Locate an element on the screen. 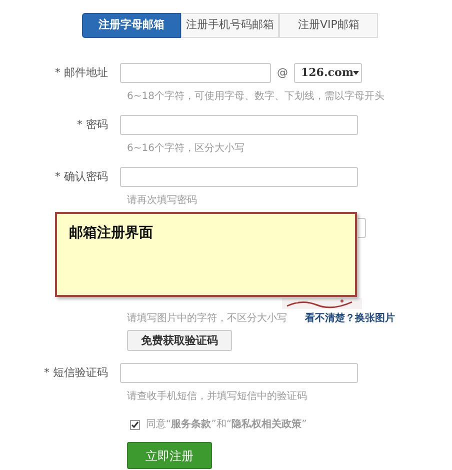  field-hint: 请查收手机短信，并填写短信中的验证码 is located at coordinates (217, 397).